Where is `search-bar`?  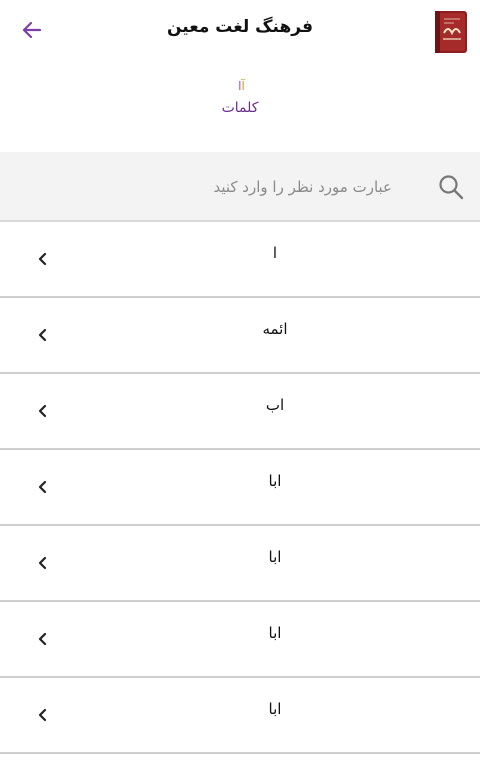 search-bar is located at coordinates (240, 187).